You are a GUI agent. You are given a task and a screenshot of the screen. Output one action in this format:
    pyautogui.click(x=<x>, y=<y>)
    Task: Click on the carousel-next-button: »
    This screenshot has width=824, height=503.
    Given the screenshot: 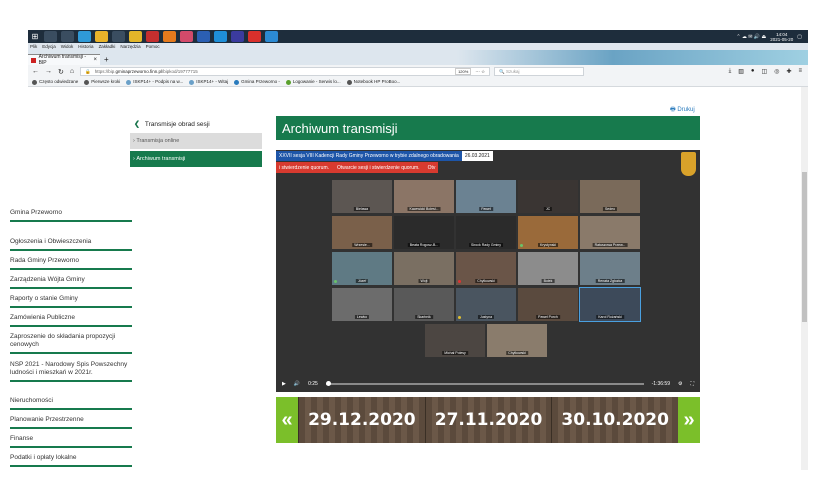 What is the action you would take?
    pyautogui.click(x=689, y=420)
    